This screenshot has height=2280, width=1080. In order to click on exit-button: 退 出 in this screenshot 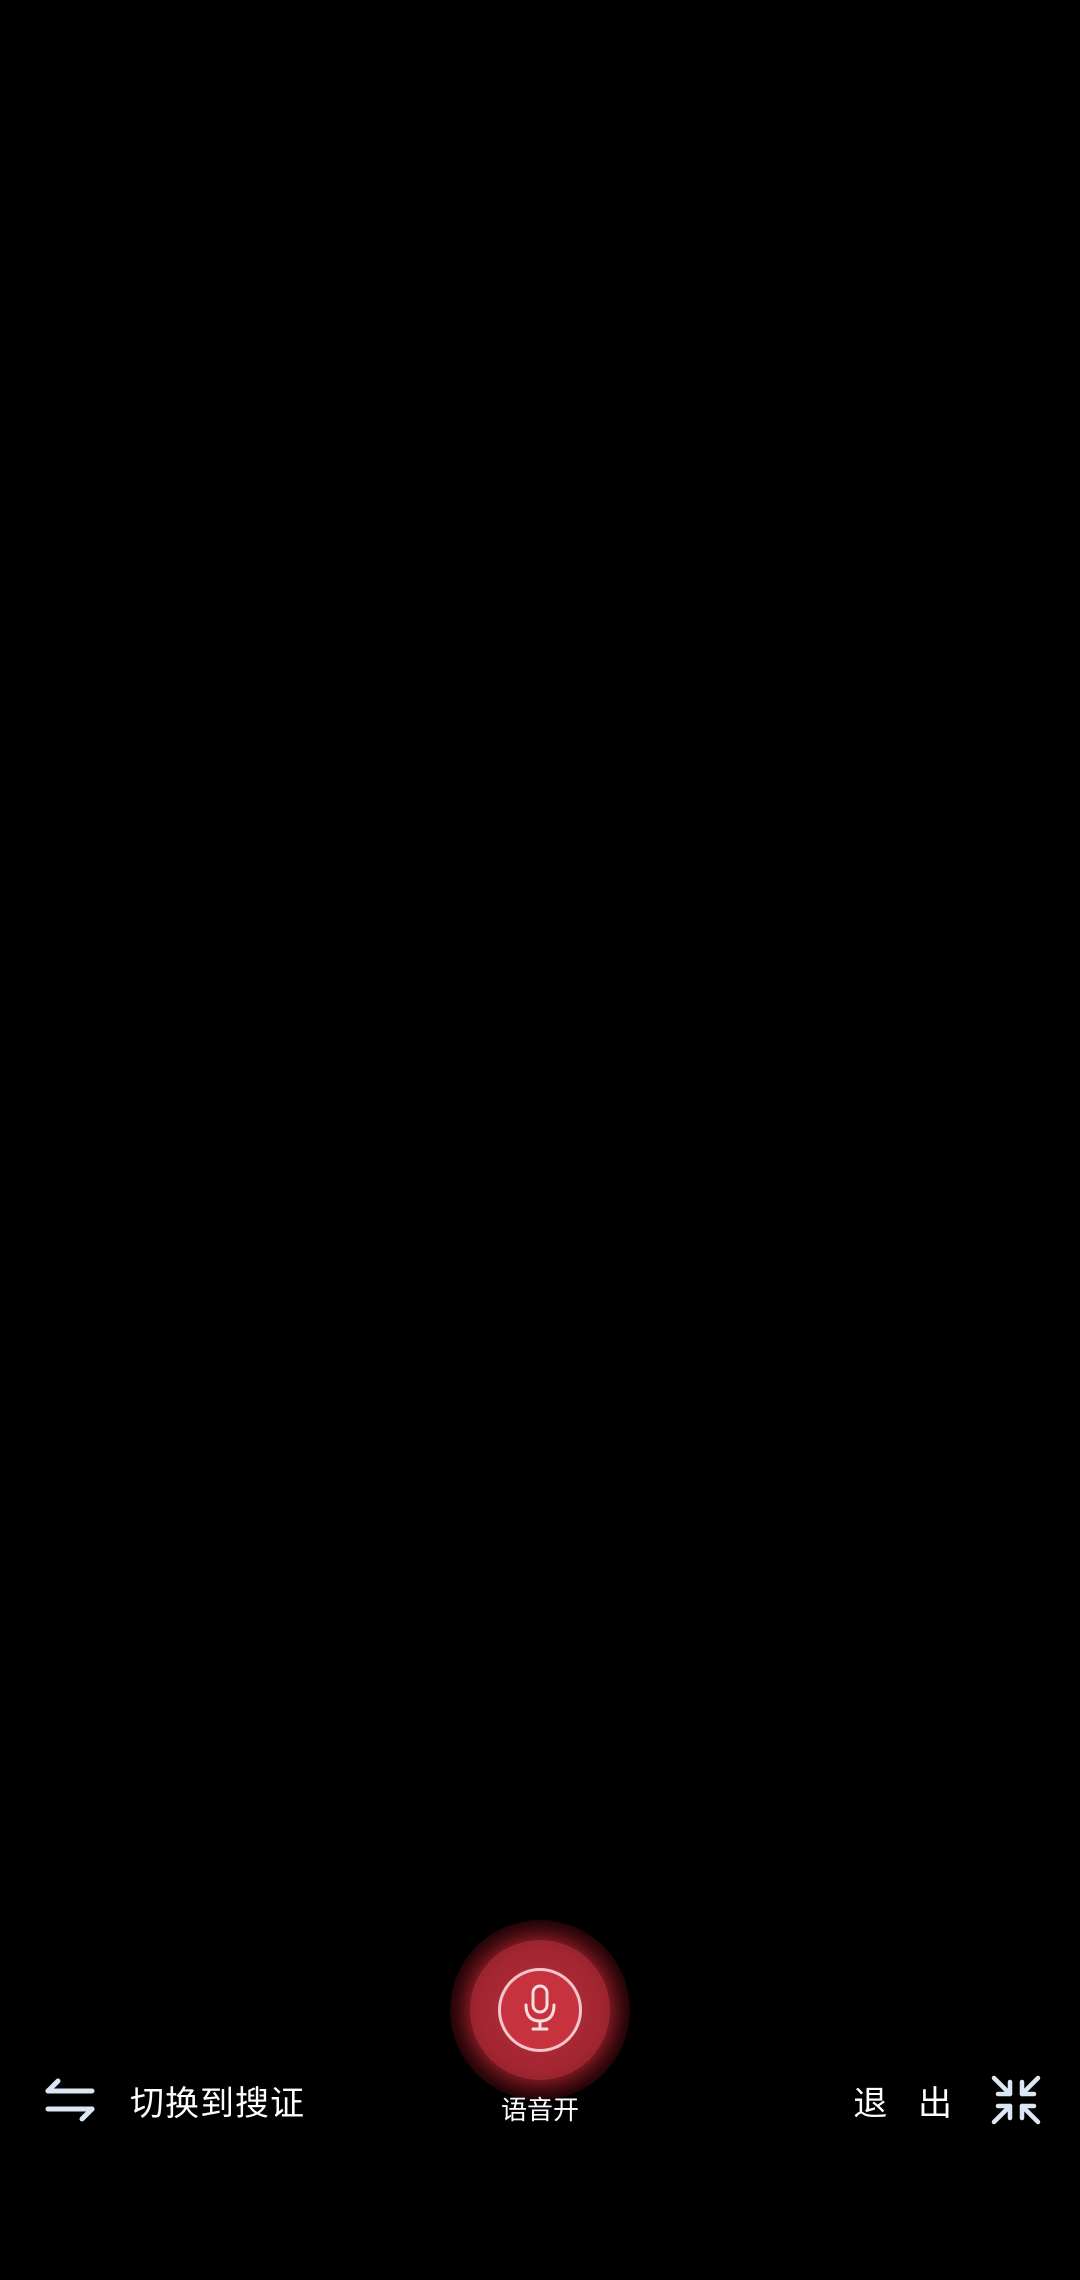, I will do `click(948, 2100)`.